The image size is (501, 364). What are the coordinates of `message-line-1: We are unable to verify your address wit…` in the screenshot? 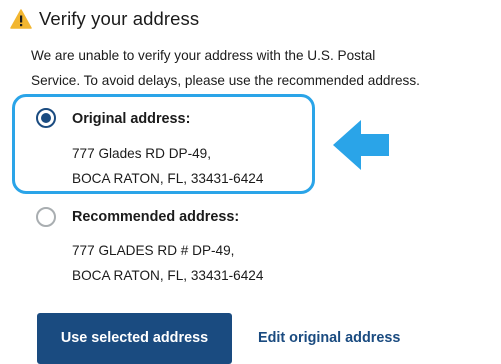 It's located at (203, 55).